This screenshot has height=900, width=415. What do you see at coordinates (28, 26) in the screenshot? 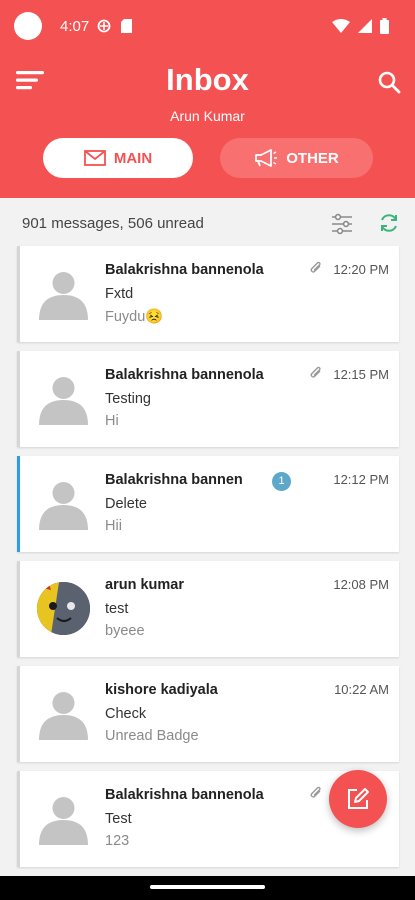
I see `status-avatar` at bounding box center [28, 26].